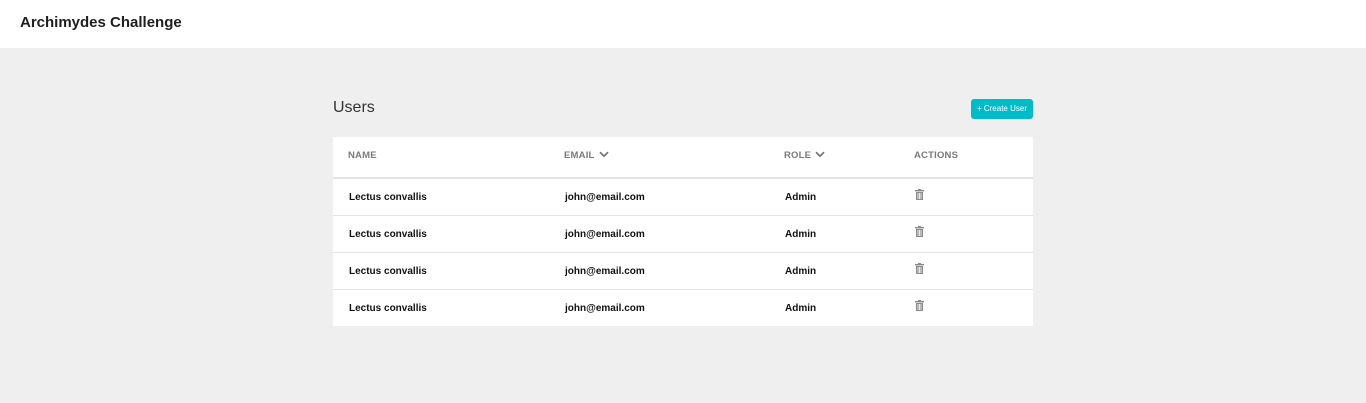 Image resolution: width=1366 pixels, height=403 pixels. I want to click on app-title: Archimydes Challenge, so click(101, 22).